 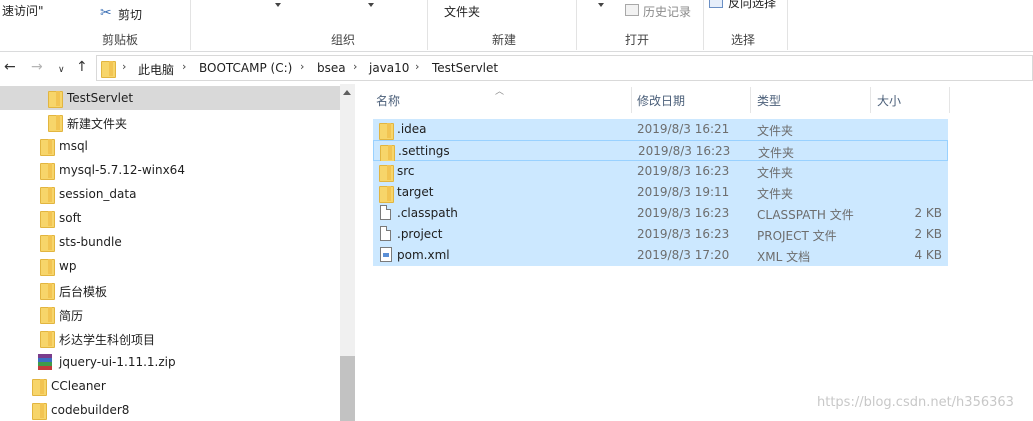 What do you see at coordinates (889, 100) in the screenshot?
I see `column-header-size: 大小` at bounding box center [889, 100].